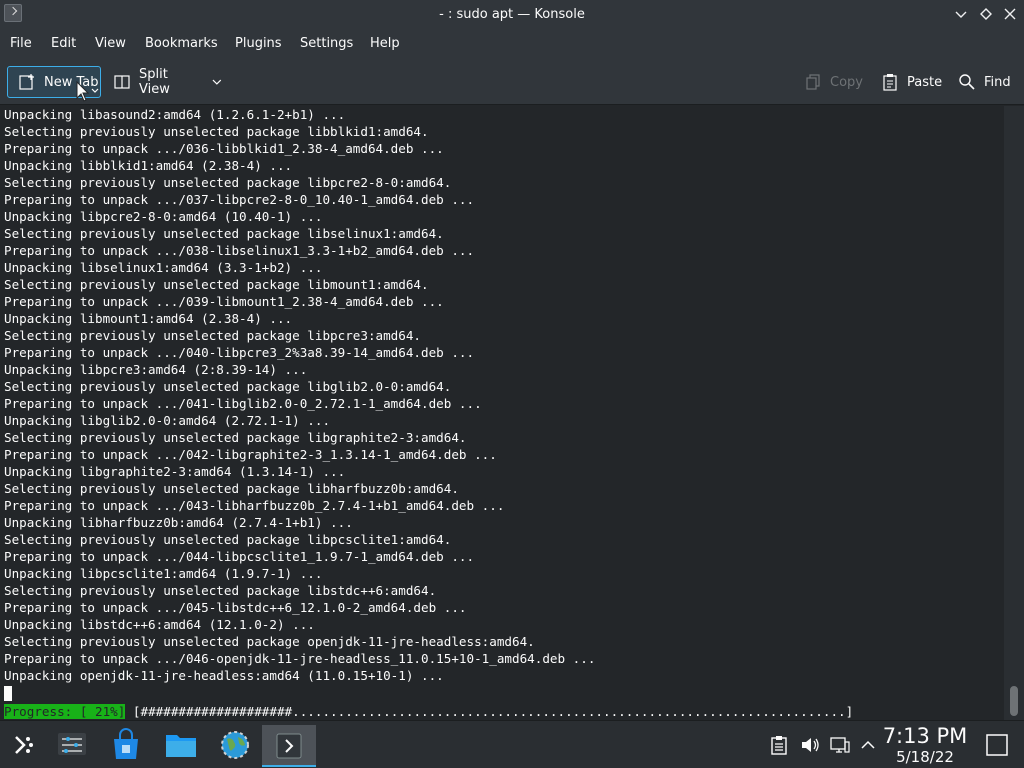  What do you see at coordinates (1010, 14) in the screenshot?
I see `close-icon` at bounding box center [1010, 14].